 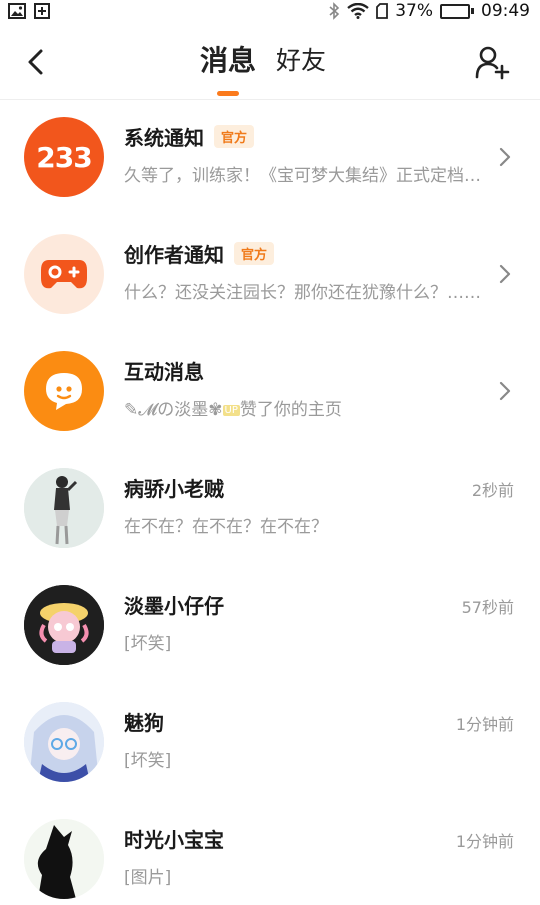 I want to click on back-button, so click(x=35, y=62).